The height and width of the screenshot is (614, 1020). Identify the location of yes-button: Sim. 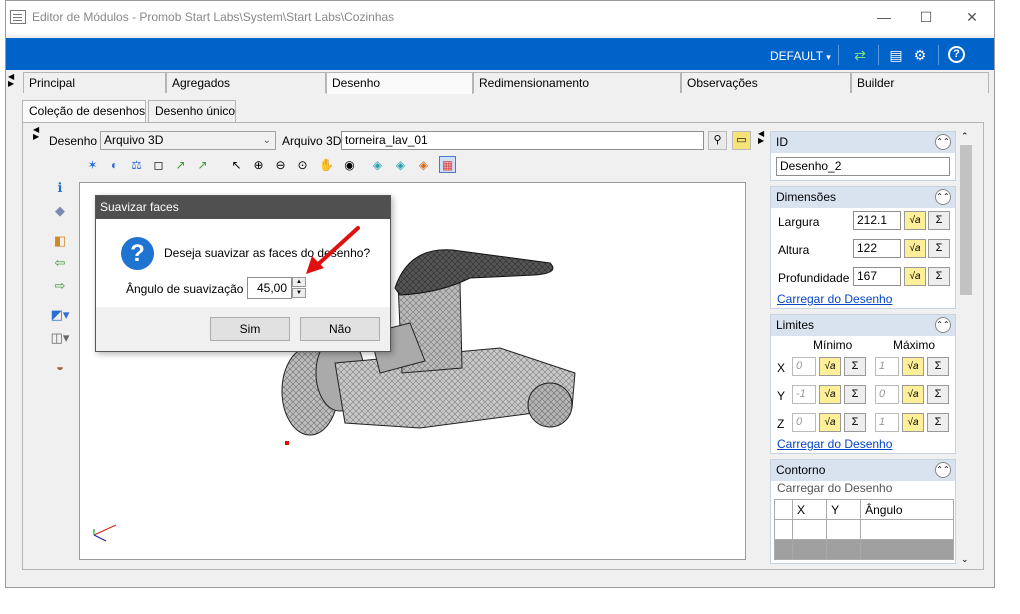
(250, 329).